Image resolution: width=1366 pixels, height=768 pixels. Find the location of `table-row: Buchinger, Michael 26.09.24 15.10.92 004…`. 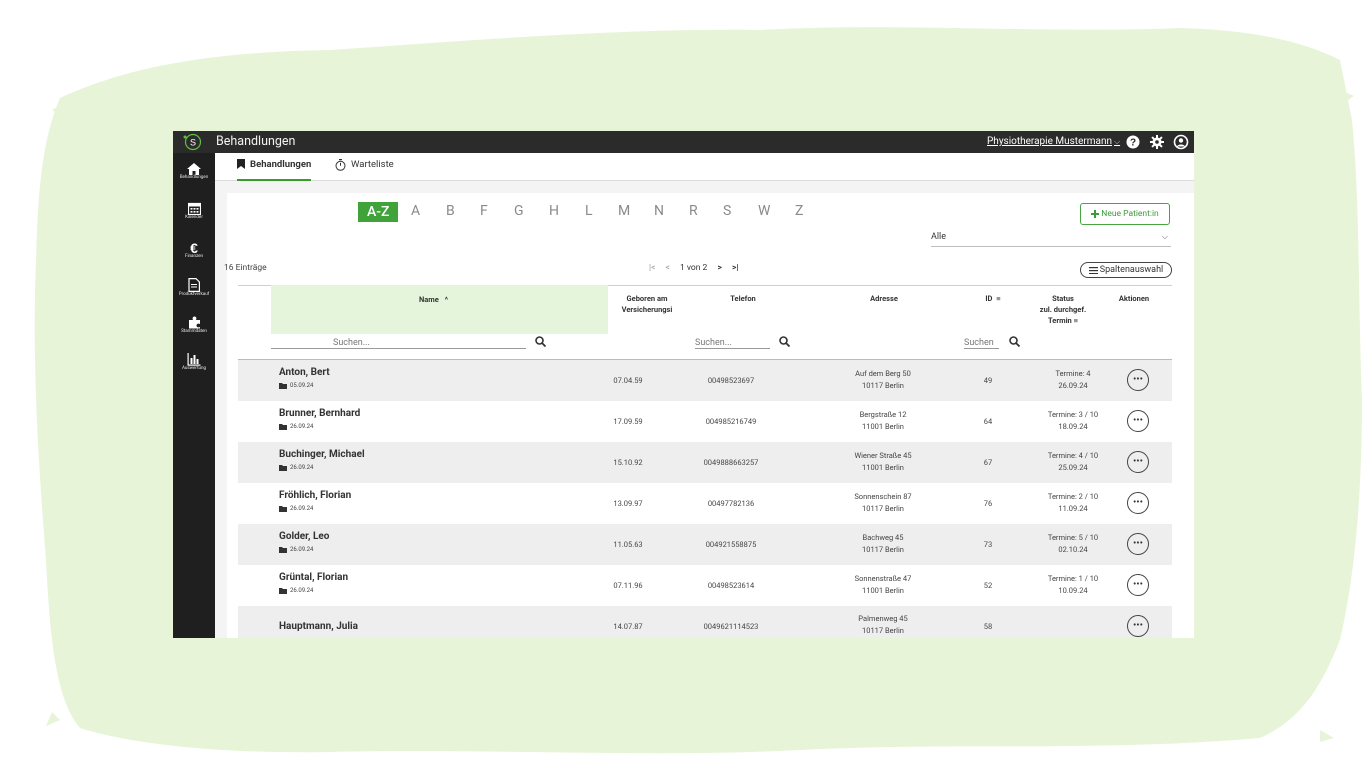

table-row: Buchinger, Michael 26.09.24 15.10.92 004… is located at coordinates (705, 462).